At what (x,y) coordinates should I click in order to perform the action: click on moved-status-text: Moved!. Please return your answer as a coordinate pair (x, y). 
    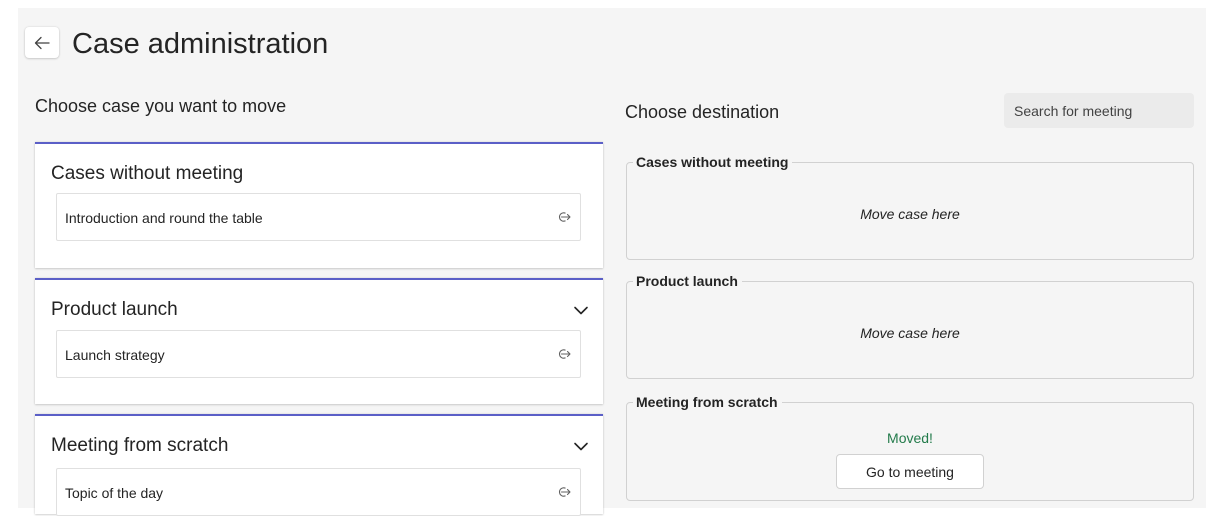
    Looking at the image, I should click on (910, 438).